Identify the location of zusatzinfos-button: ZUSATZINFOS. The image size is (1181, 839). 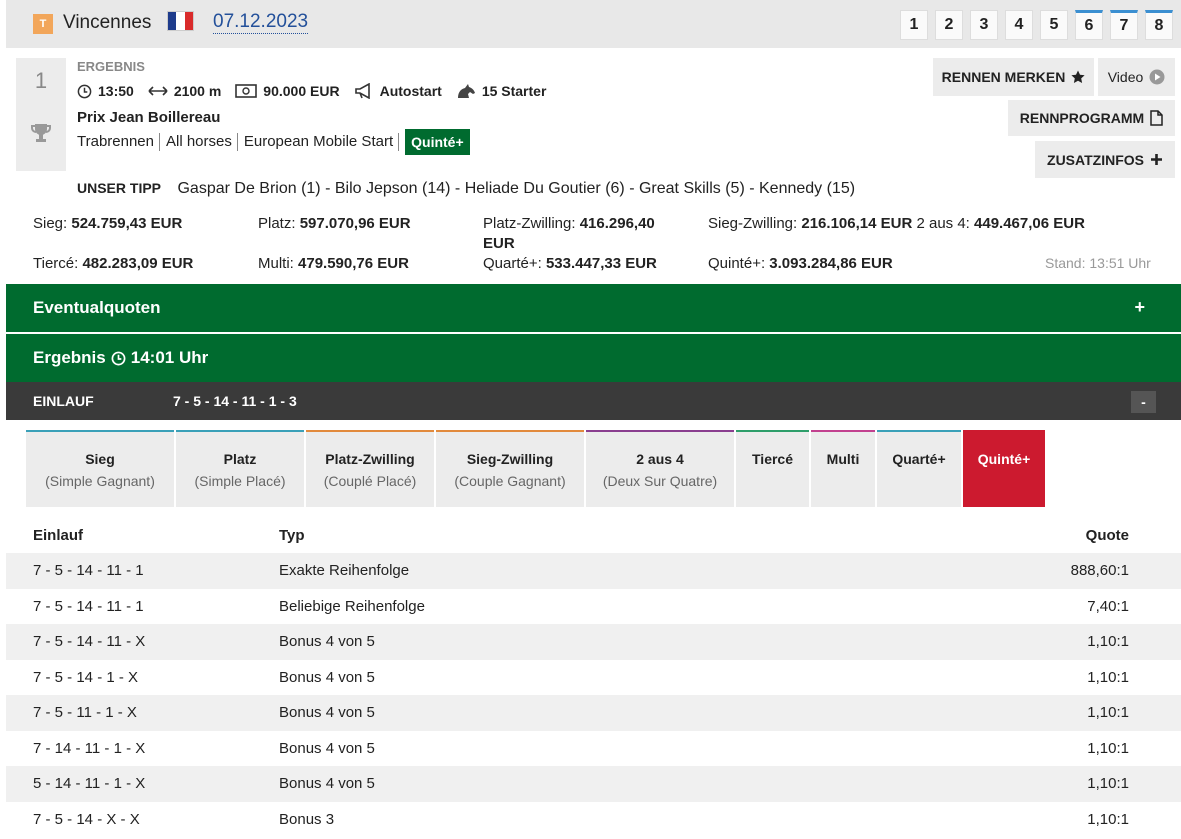
(1105, 159).